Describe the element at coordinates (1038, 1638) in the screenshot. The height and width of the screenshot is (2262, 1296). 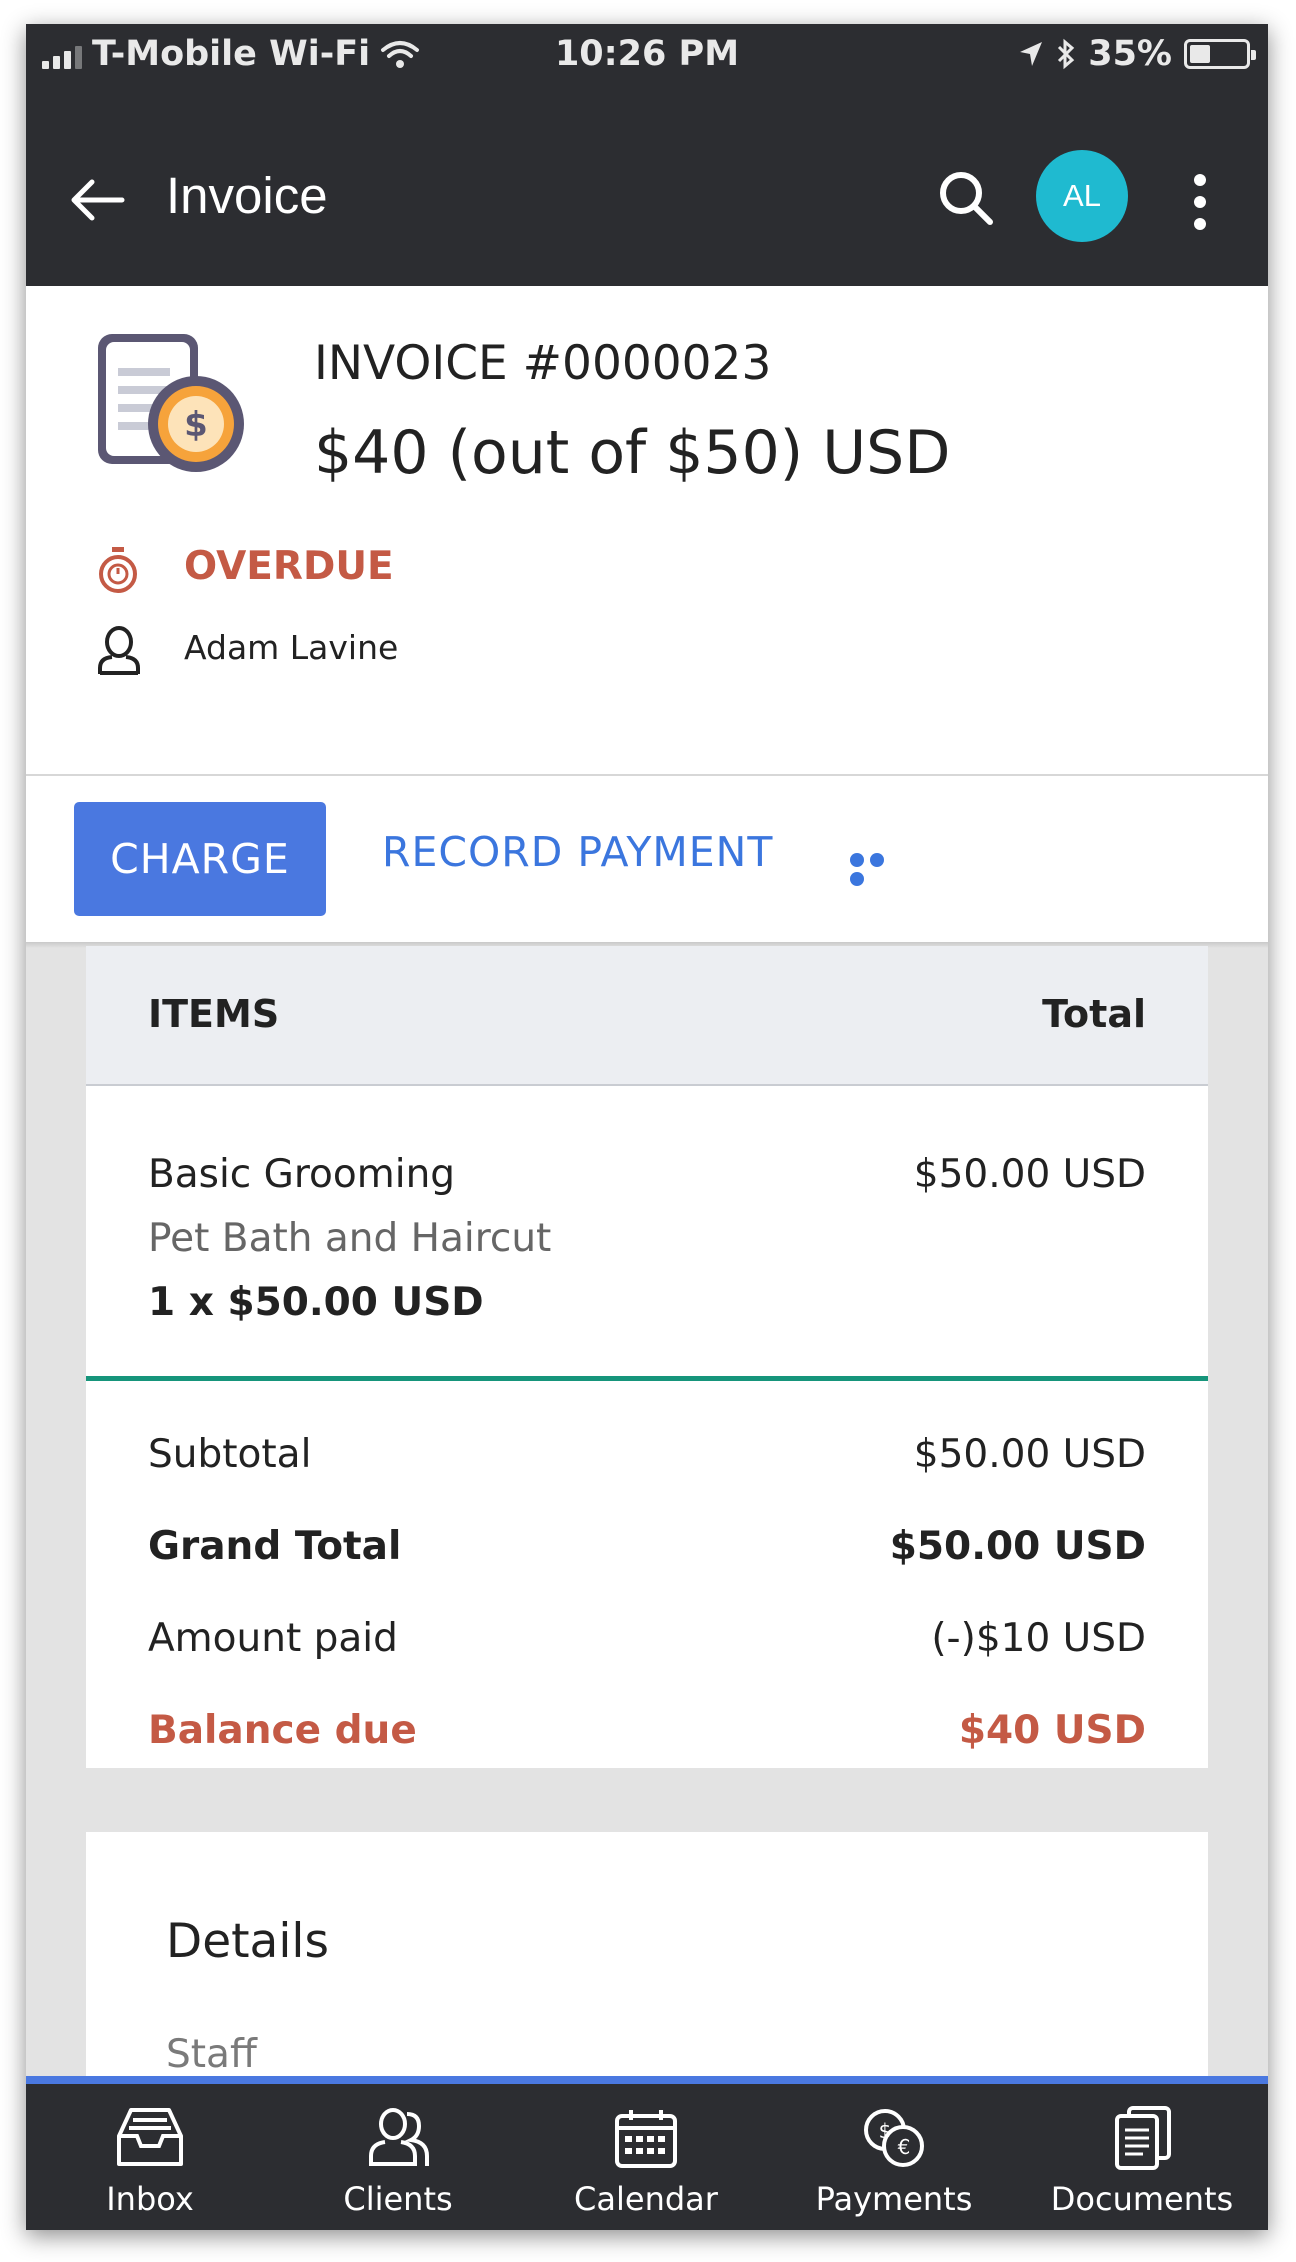
I see `amount-paid-value: (-)$10 USD` at that location.